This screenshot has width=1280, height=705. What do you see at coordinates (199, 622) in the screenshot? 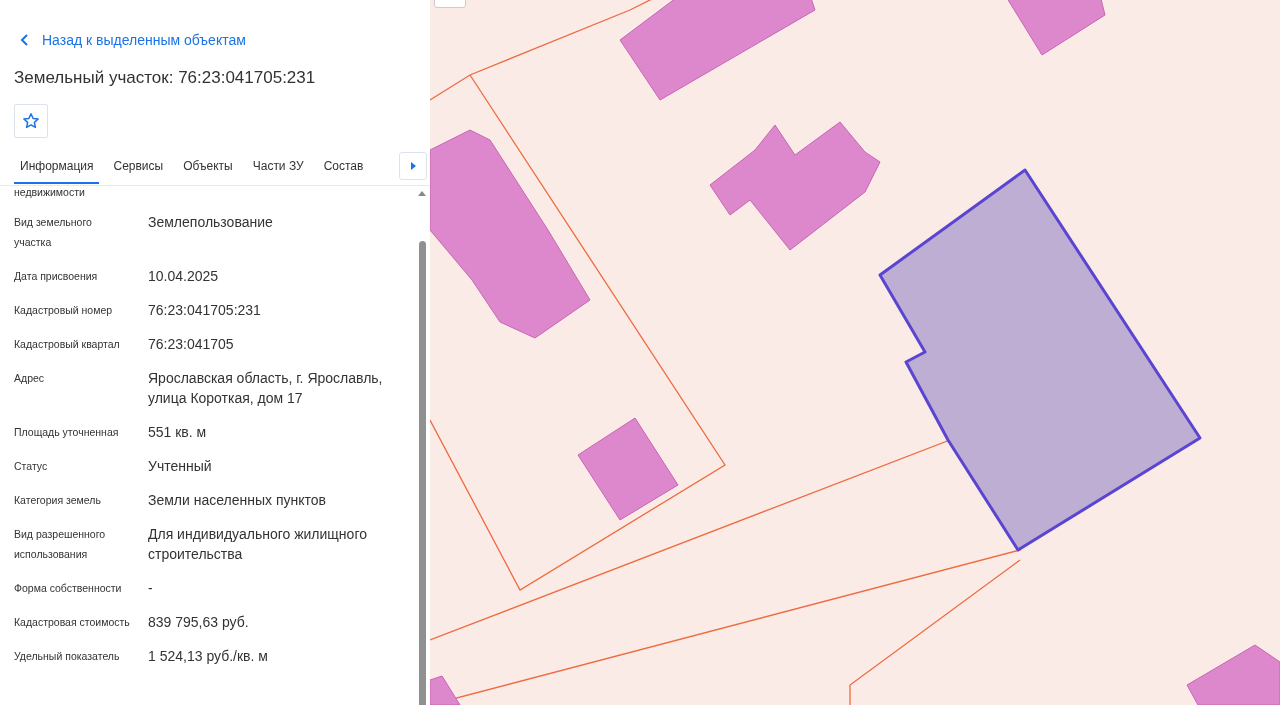
I see `property-value: 839 795,63 руб.` at bounding box center [199, 622].